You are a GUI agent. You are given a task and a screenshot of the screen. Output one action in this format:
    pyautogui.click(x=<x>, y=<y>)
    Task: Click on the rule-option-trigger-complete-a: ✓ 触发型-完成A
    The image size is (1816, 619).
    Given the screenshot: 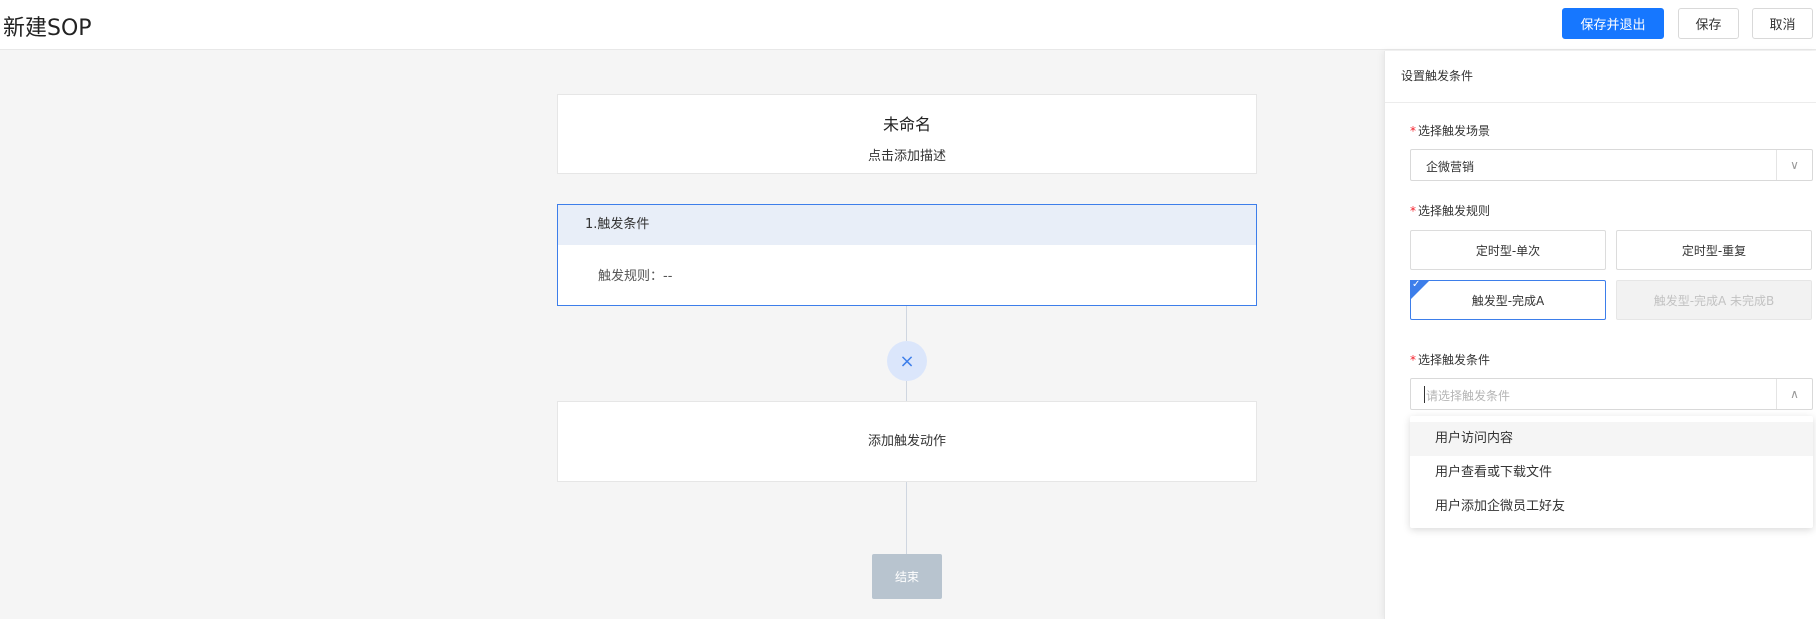 What is the action you would take?
    pyautogui.click(x=1508, y=299)
    